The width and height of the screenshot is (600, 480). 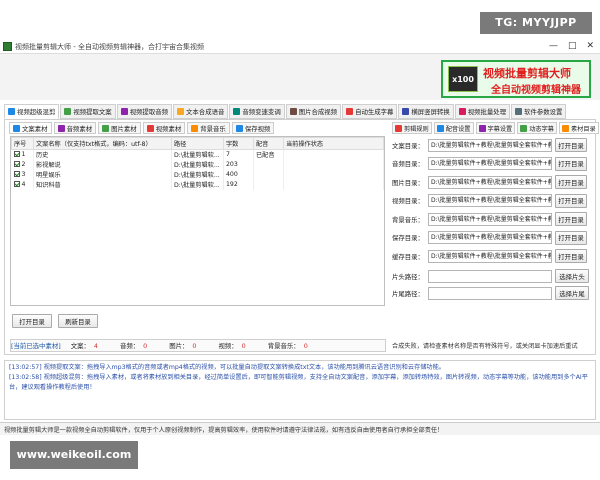 I want to click on scissors-icon, so click(x=398, y=128).